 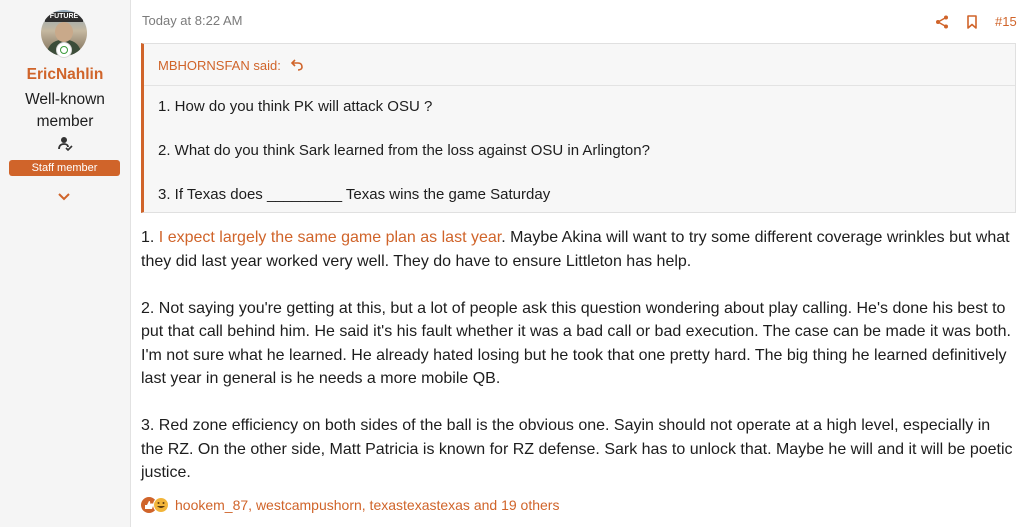 What do you see at coordinates (297, 65) in the screenshot?
I see `quote-jump-icon` at bounding box center [297, 65].